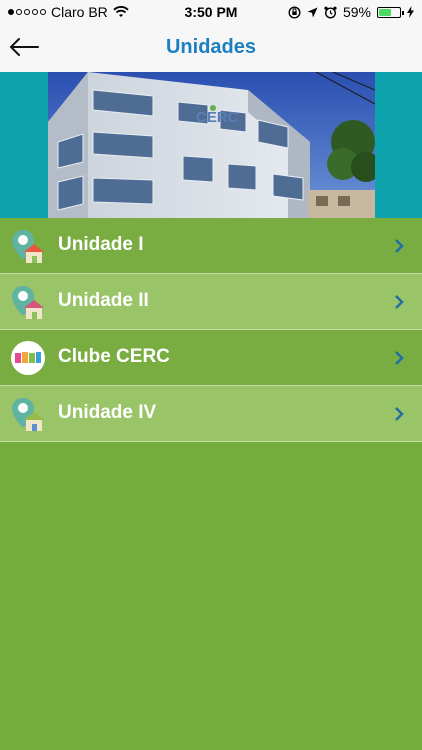 The width and height of the screenshot is (422, 750). What do you see at coordinates (330, 12) in the screenshot?
I see `alarm-icon` at bounding box center [330, 12].